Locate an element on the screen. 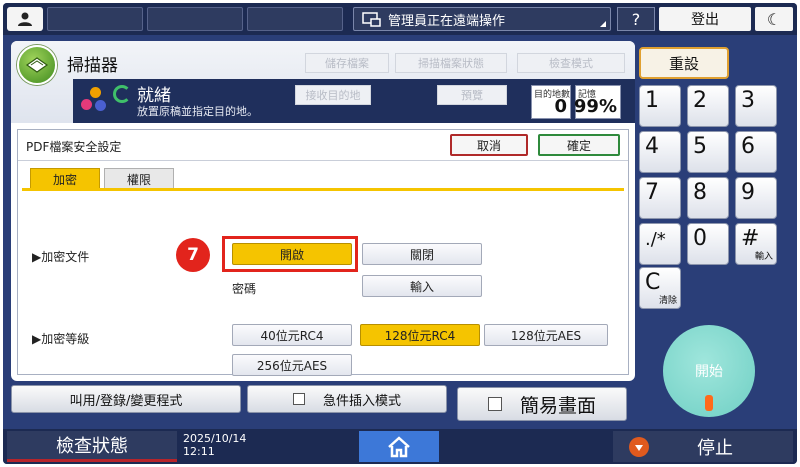 This screenshot has height=467, width=800. color-dots-icon is located at coordinates (96, 101).